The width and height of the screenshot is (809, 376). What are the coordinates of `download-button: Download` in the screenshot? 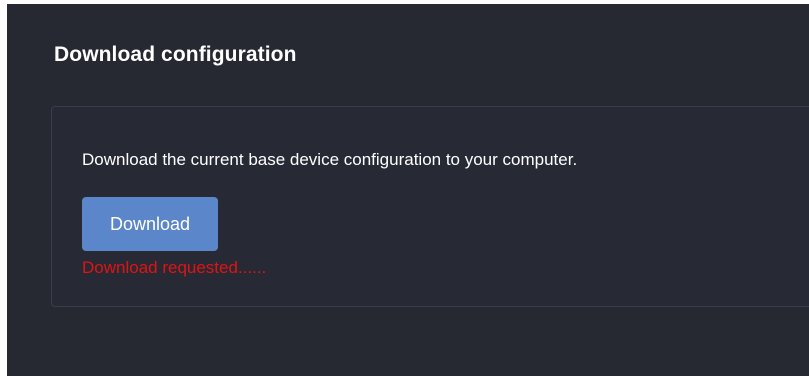 It's located at (150, 224).